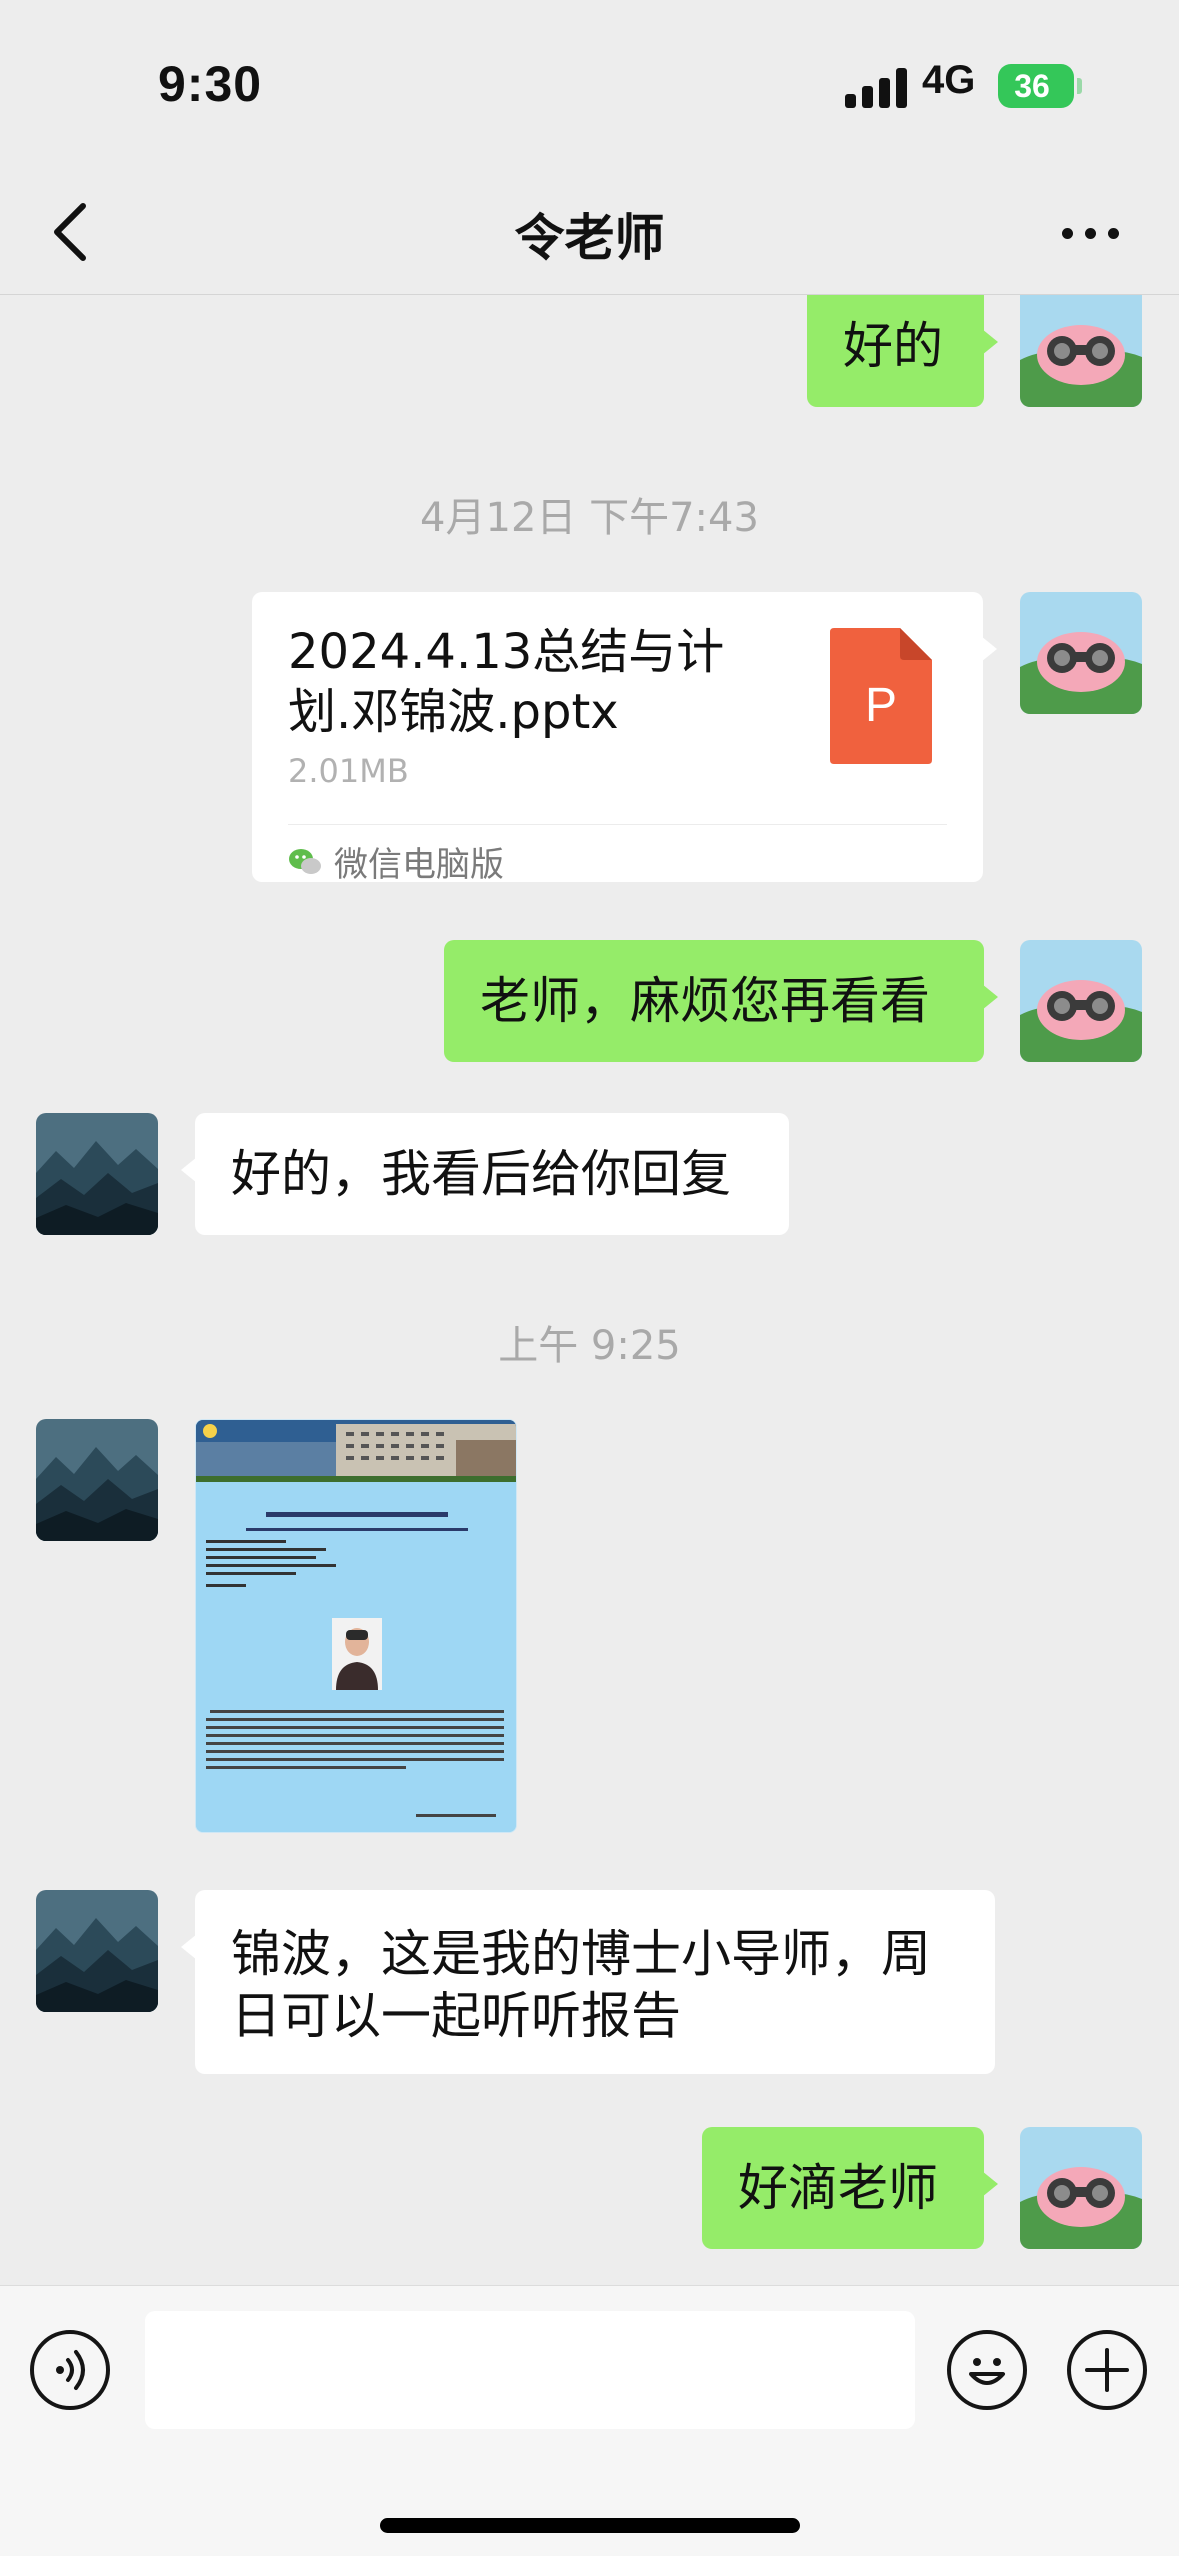 This screenshot has height=2556, width=1179. What do you see at coordinates (305, 861) in the screenshot?
I see `wechat-icon` at bounding box center [305, 861].